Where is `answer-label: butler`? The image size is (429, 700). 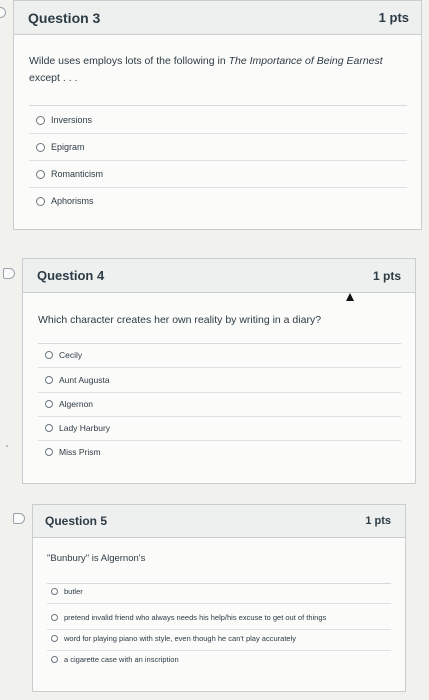
answer-label: butler is located at coordinates (73, 591).